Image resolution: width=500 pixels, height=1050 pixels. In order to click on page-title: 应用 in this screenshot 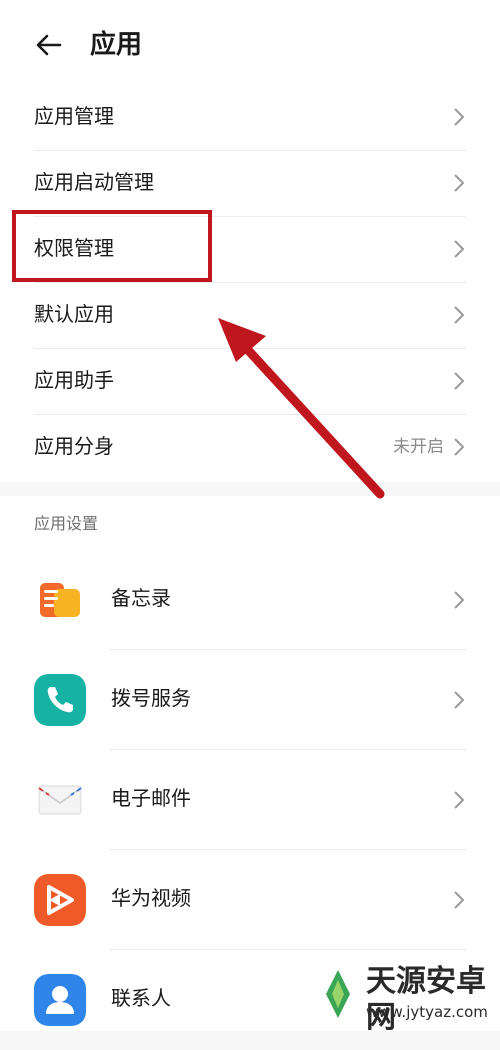, I will do `click(116, 45)`.